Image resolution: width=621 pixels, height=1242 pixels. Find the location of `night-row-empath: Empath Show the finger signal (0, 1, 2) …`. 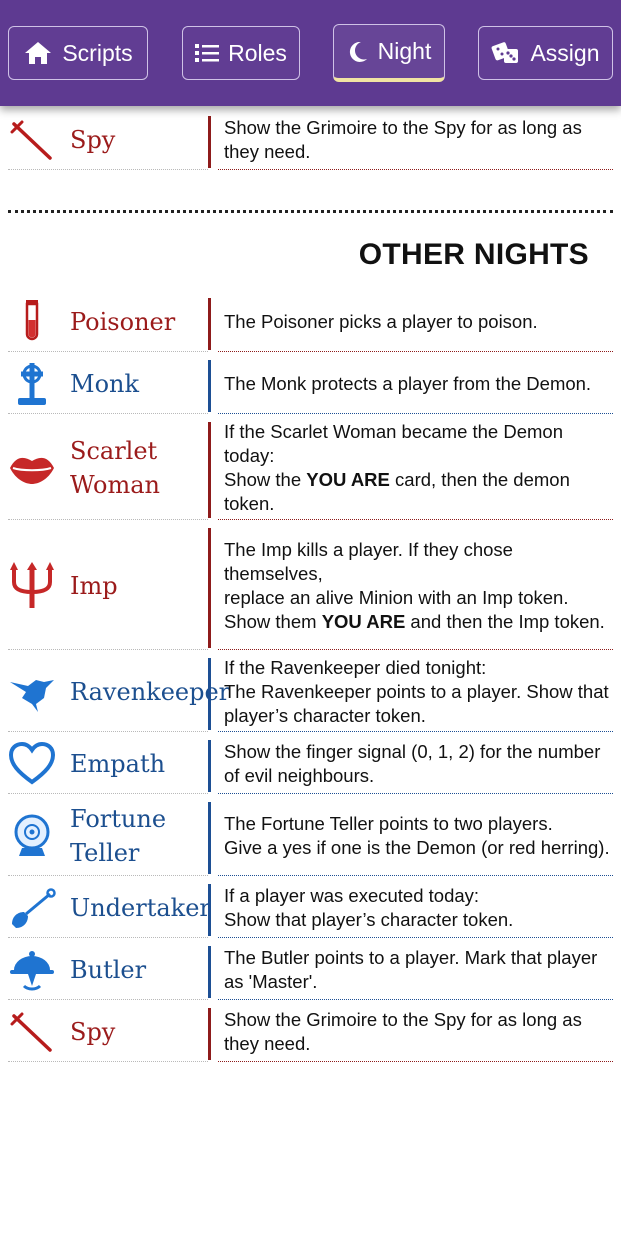

night-row-empath: Empath Show the finger signal (0, 1, 2) … is located at coordinates (310, 764).